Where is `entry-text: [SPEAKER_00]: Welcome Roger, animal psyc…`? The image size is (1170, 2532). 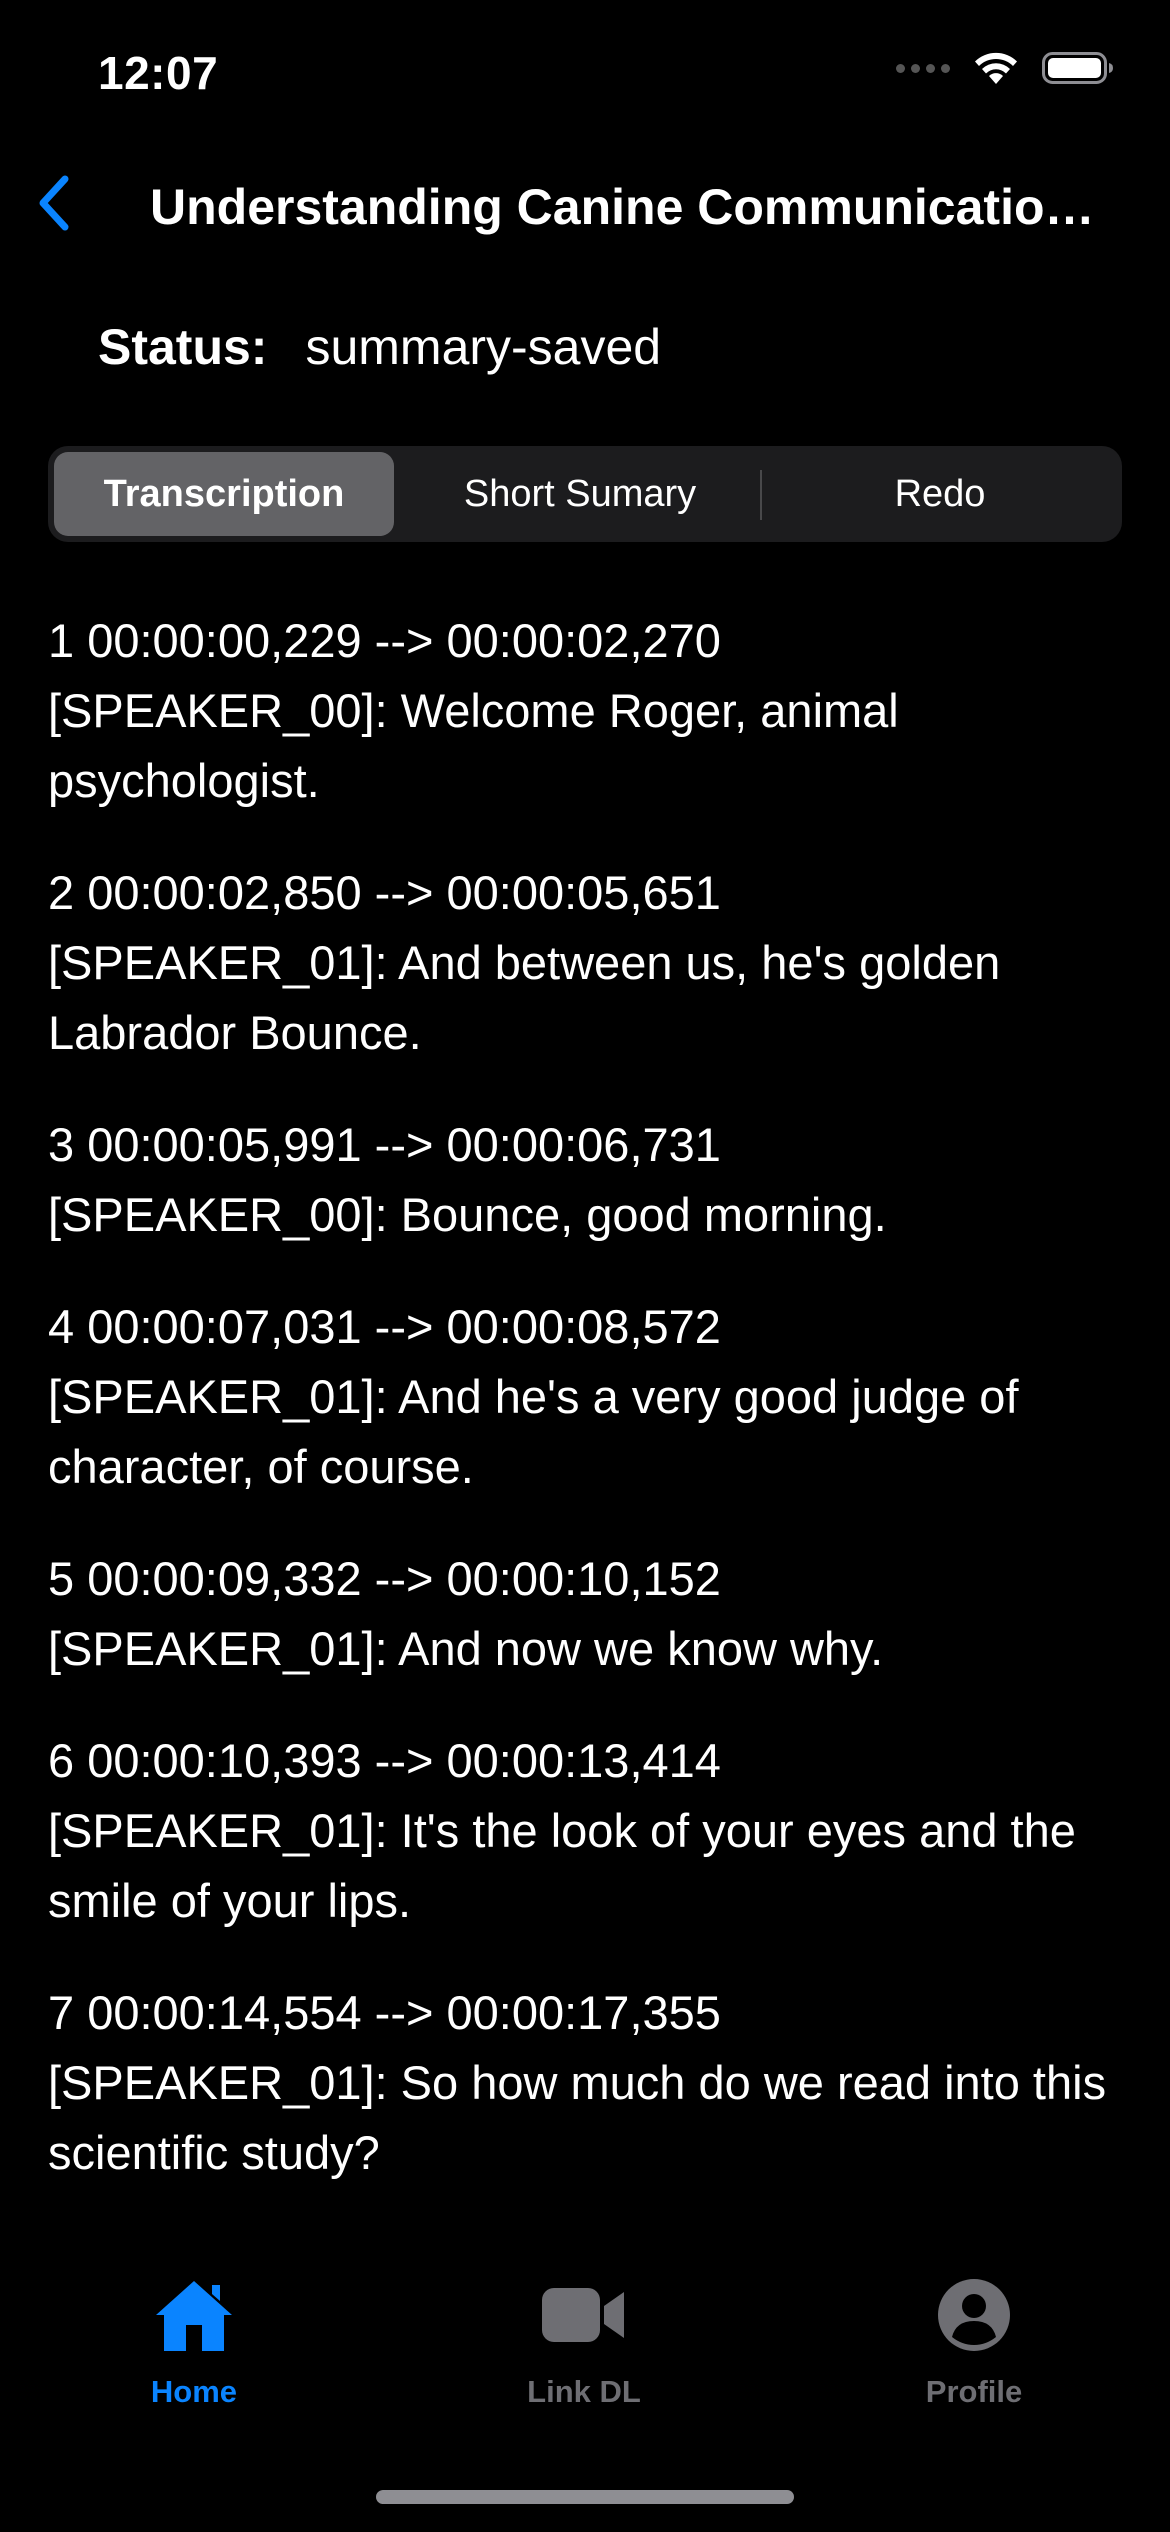 entry-text: [SPEAKER_00]: Welcome Roger, animal psyc… is located at coordinates (473, 745).